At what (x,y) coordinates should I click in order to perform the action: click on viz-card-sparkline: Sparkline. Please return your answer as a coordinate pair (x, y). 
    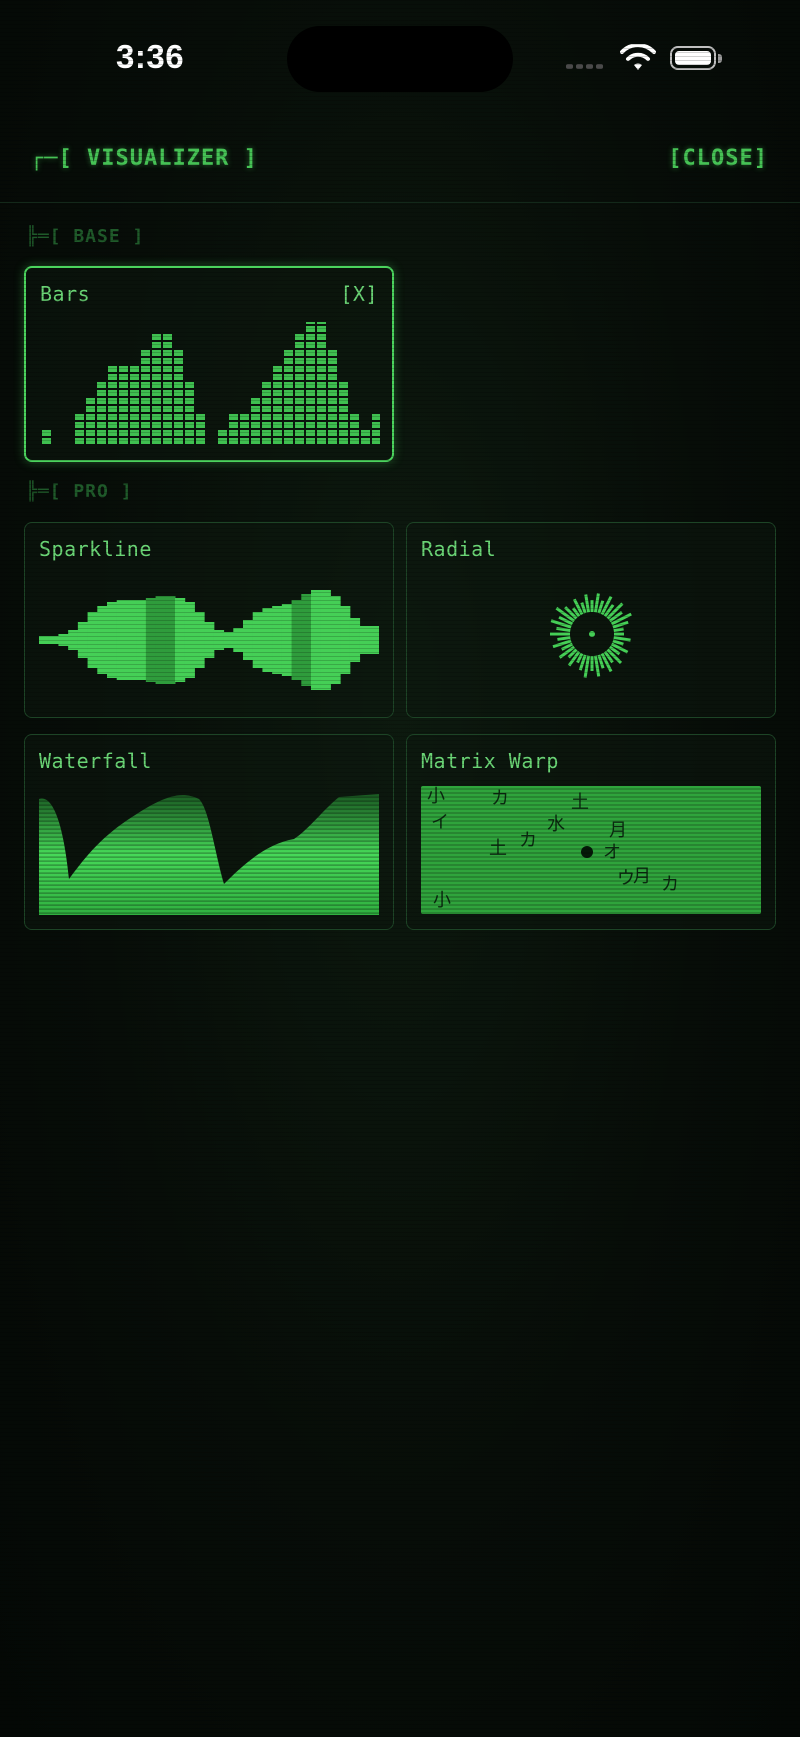
    Looking at the image, I should click on (209, 620).